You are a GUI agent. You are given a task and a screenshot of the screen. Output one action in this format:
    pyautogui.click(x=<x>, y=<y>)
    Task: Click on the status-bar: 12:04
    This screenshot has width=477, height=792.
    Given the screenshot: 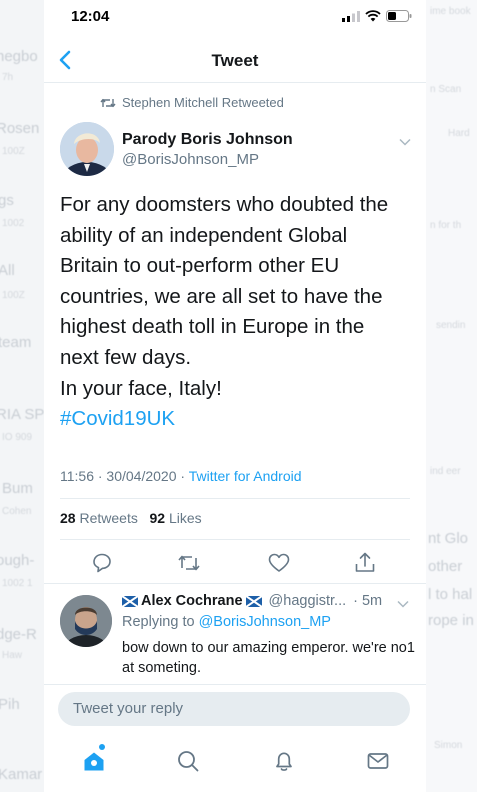 What is the action you would take?
    pyautogui.click(x=235, y=17)
    